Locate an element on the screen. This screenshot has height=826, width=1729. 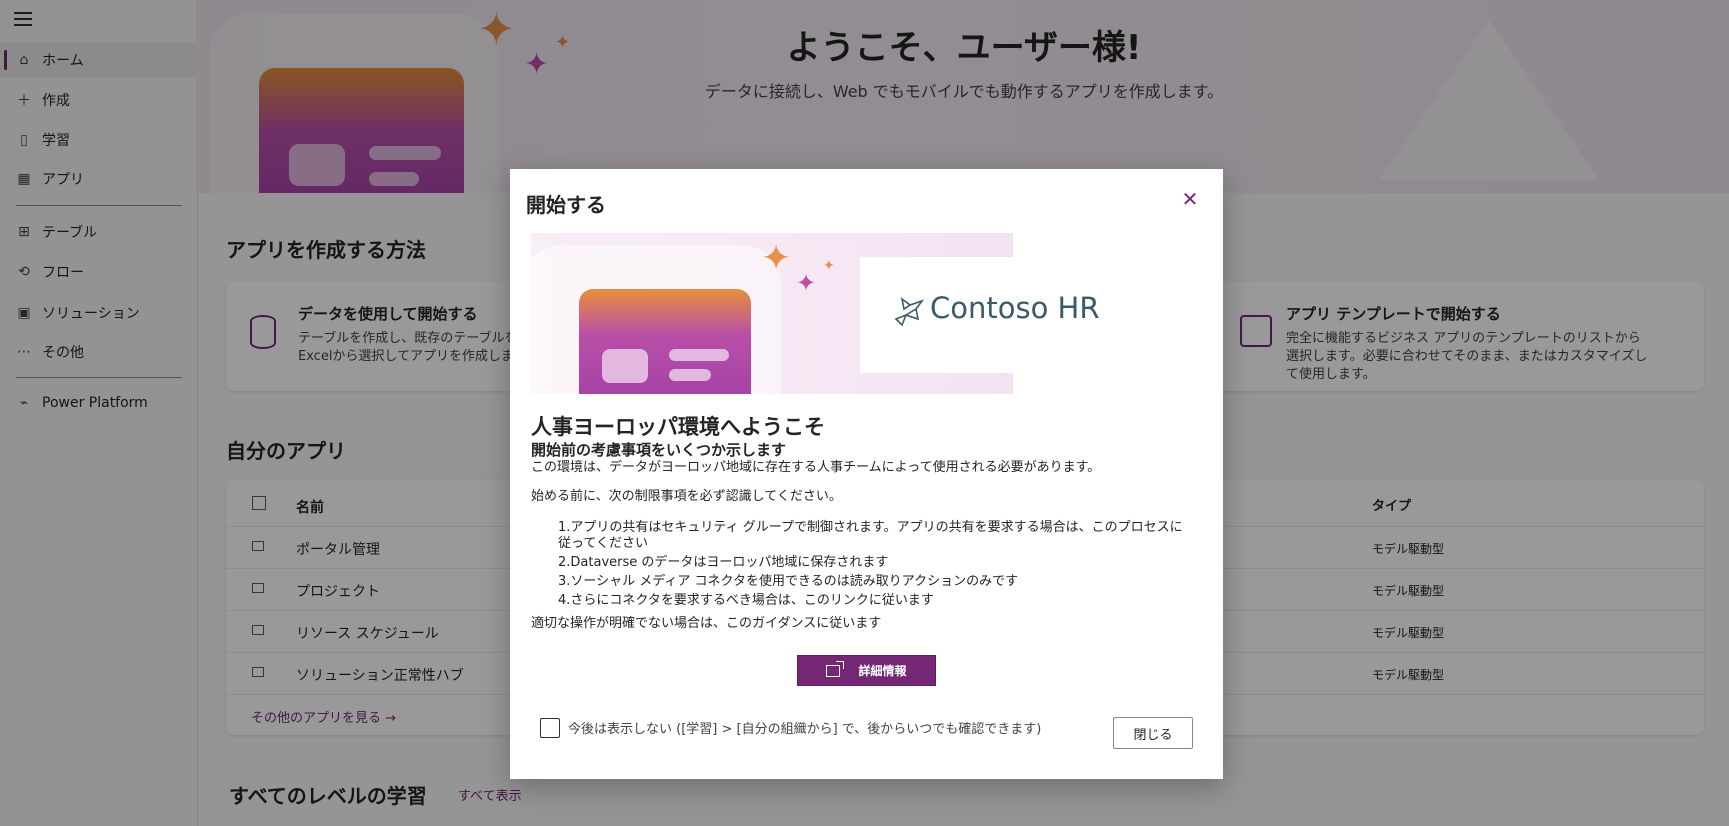
dialog-guidance: 適切な操作が明確でない場合は、このガイダンスに従います is located at coordinates (706, 623).